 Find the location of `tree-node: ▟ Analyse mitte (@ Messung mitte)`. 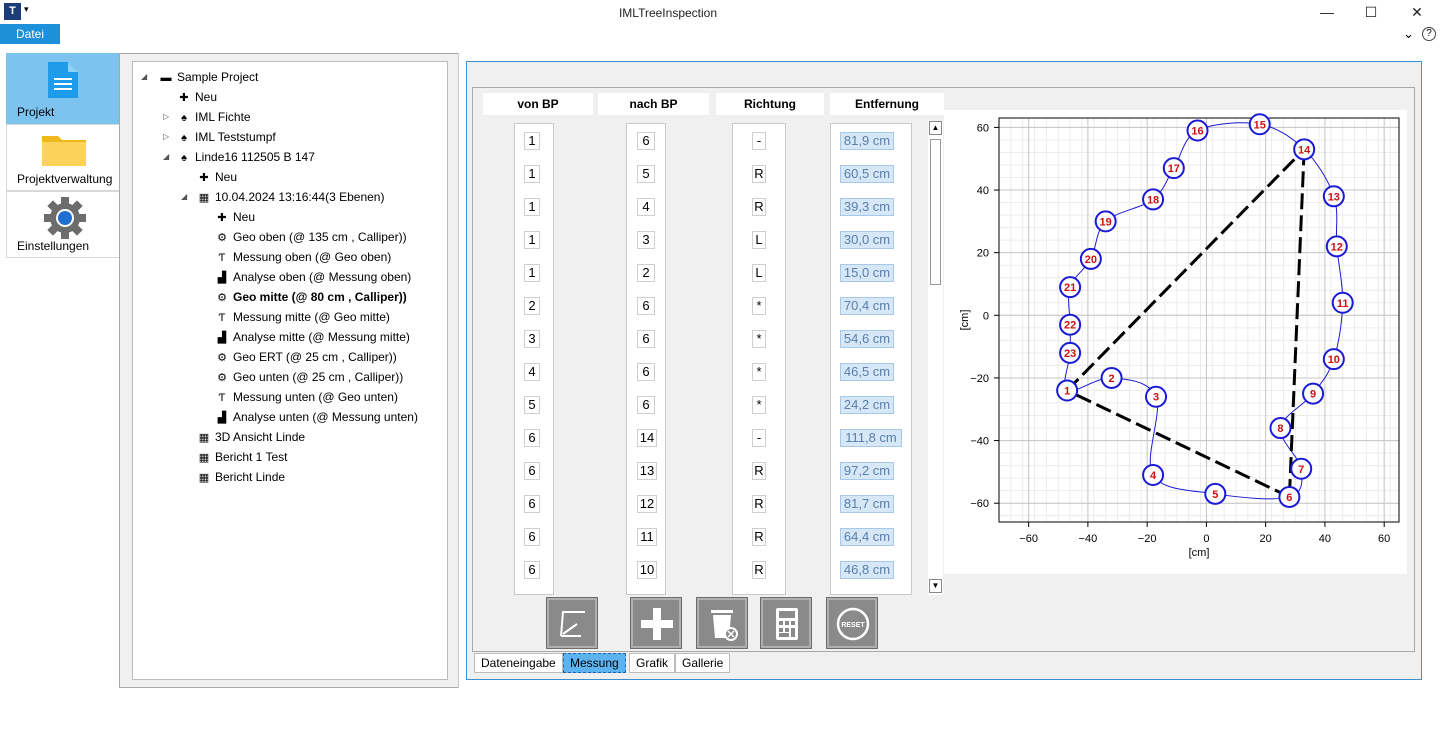

tree-node: ▟ Analyse mitte (@ Messung mitte) is located at coordinates (312, 337).